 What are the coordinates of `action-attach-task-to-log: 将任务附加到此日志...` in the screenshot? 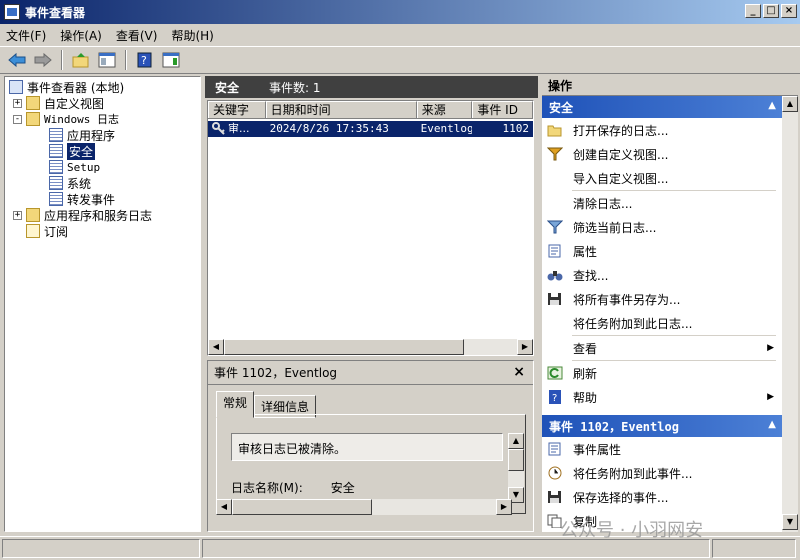 It's located at (662, 323).